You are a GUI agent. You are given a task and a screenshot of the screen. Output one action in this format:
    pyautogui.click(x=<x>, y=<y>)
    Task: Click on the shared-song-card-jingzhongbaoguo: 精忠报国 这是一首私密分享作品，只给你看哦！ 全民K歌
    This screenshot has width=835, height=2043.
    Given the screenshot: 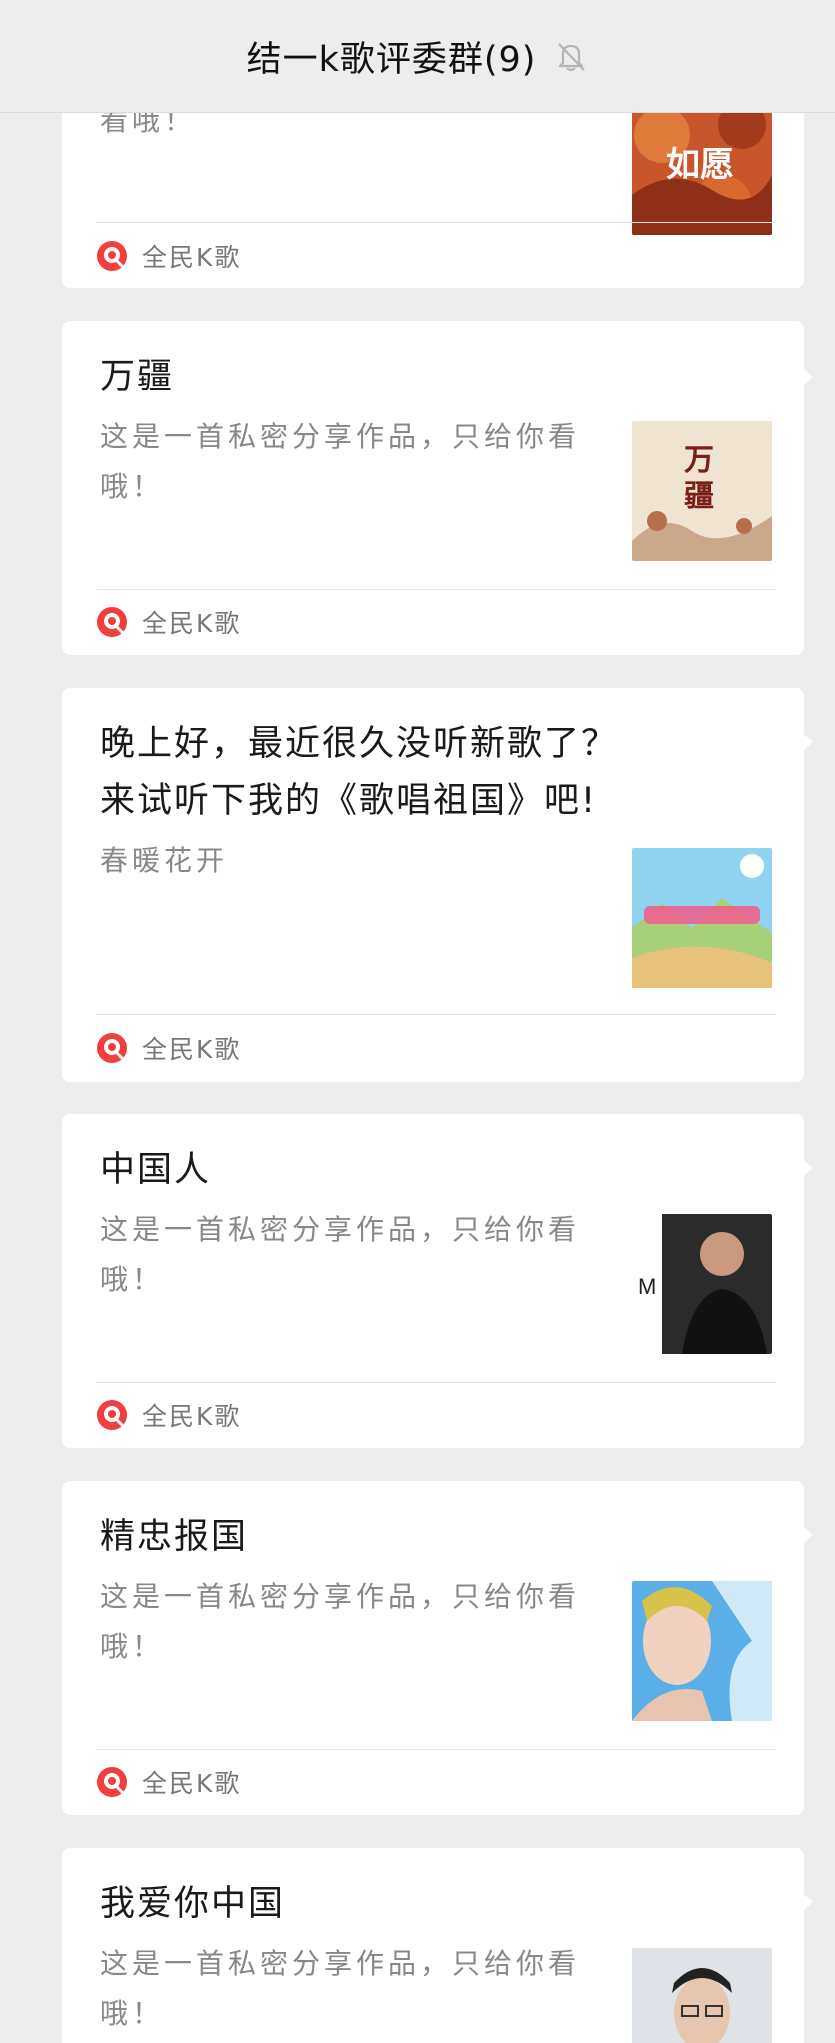 What is the action you would take?
    pyautogui.click(x=433, y=1648)
    